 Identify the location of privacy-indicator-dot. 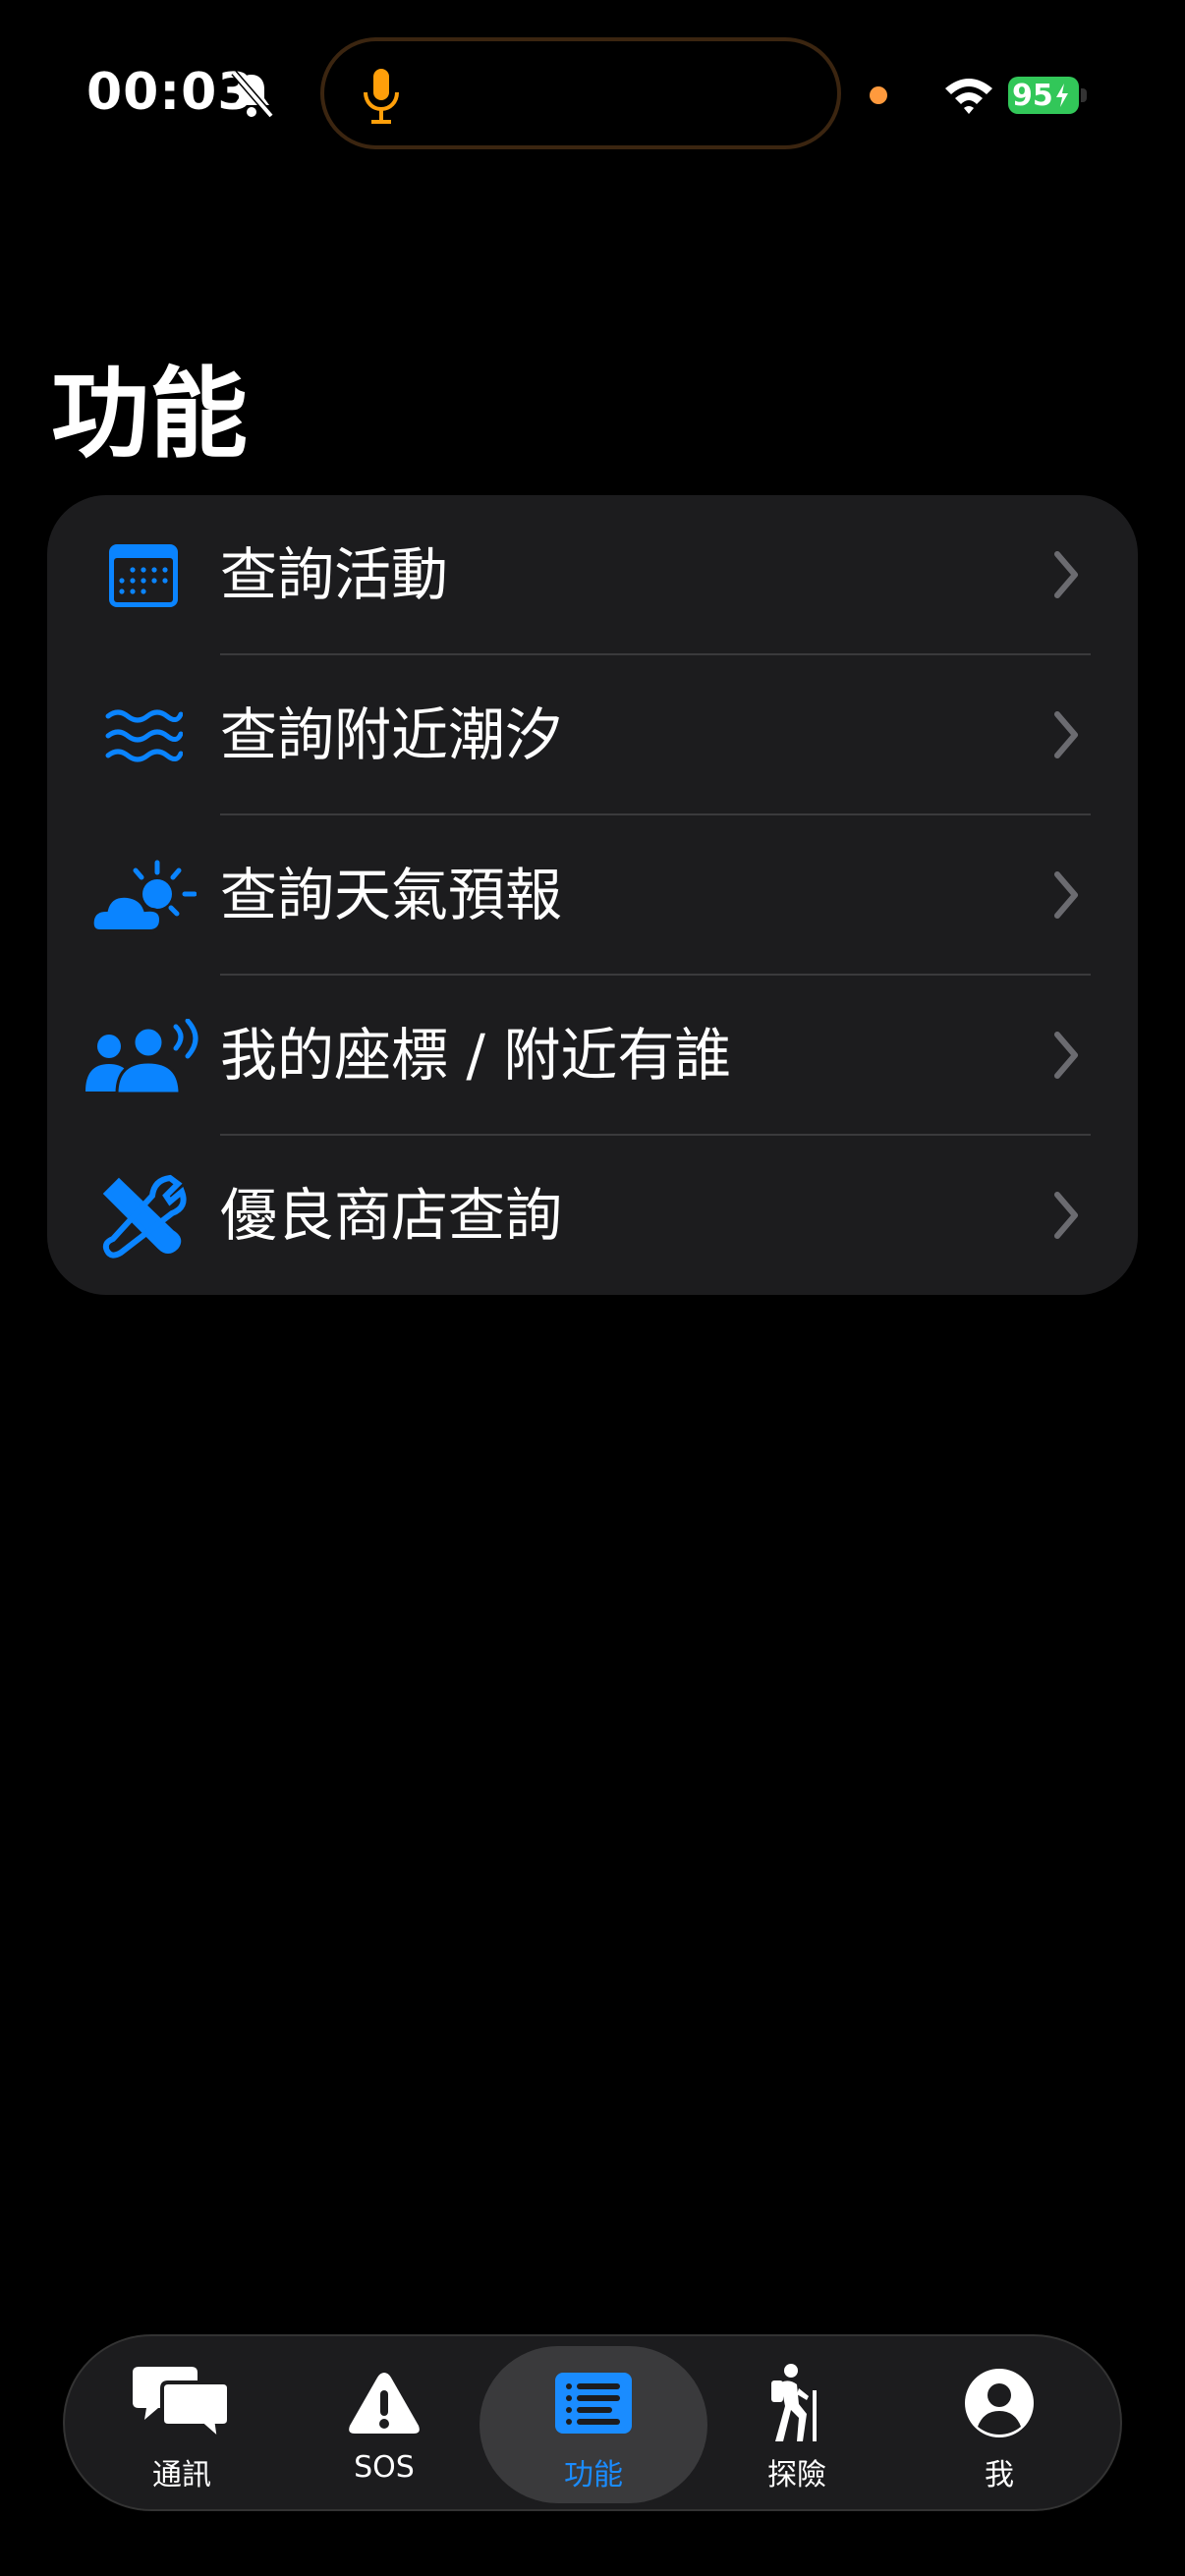
(879, 95).